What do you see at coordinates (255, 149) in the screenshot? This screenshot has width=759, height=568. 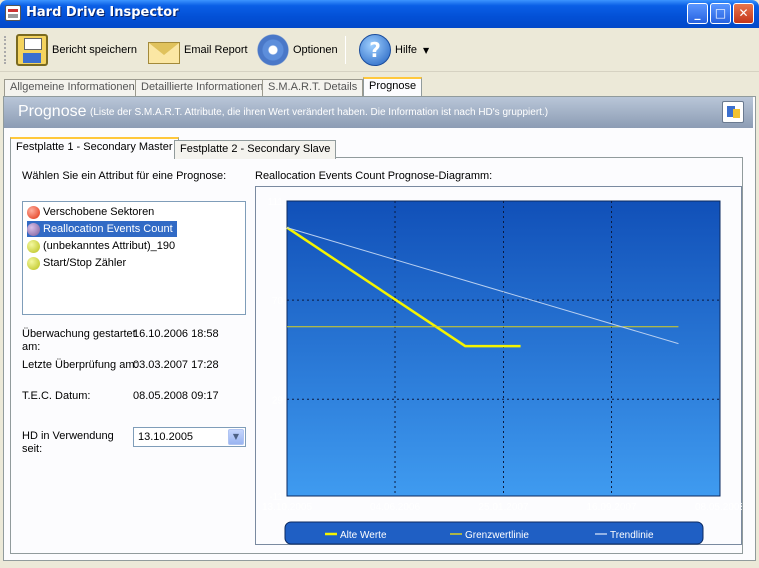 I see `tab-disk-2: Festplatte 2 - Secondary Slave` at bounding box center [255, 149].